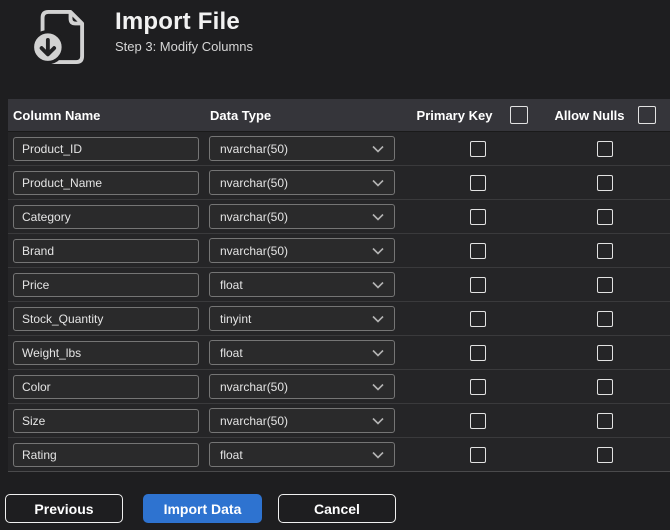 The width and height of the screenshot is (670, 530). Describe the element at coordinates (646, 115) in the screenshot. I see `allow-nulls-select-all-checkbox` at that location.